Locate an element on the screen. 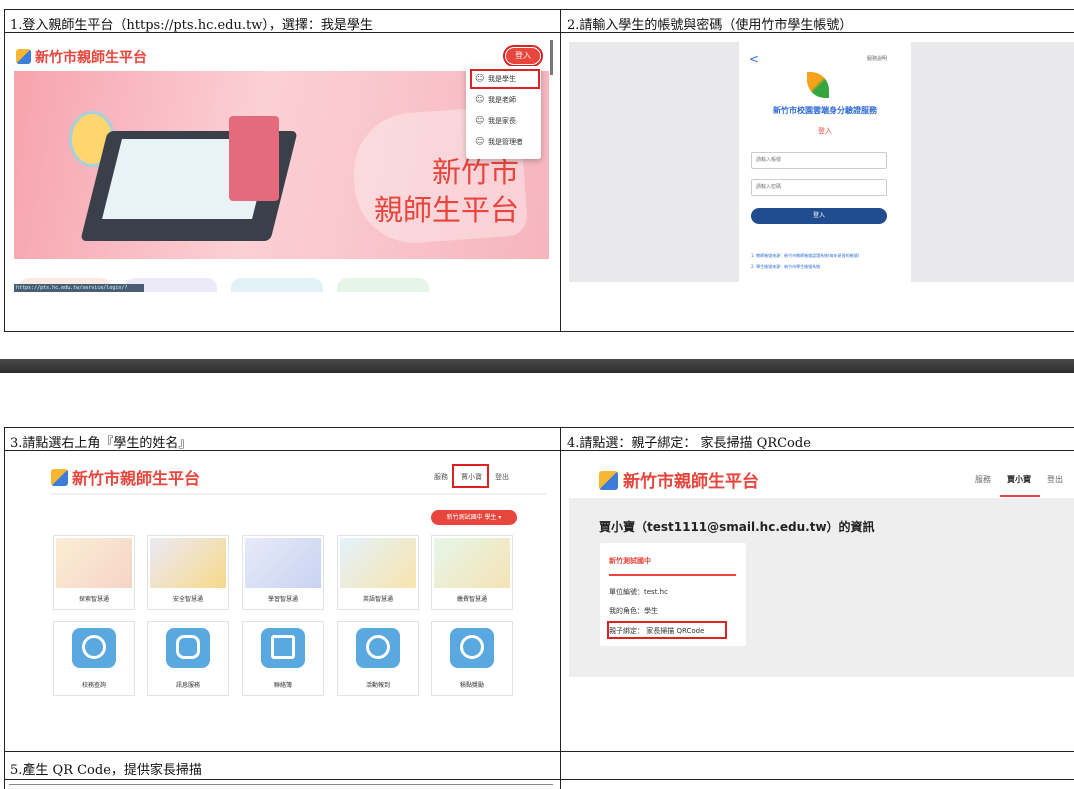  account-note-student: 2. 學生帳號來源：新竹市學生帳號系統 is located at coordinates (786, 266).